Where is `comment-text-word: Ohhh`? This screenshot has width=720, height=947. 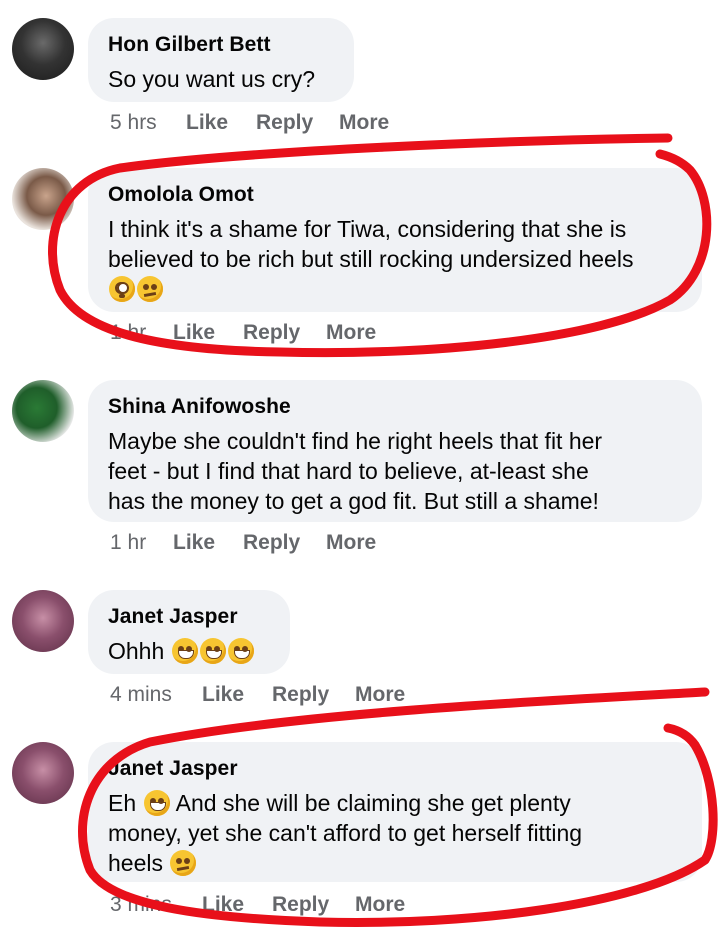 comment-text-word: Ohhh is located at coordinates (136, 651).